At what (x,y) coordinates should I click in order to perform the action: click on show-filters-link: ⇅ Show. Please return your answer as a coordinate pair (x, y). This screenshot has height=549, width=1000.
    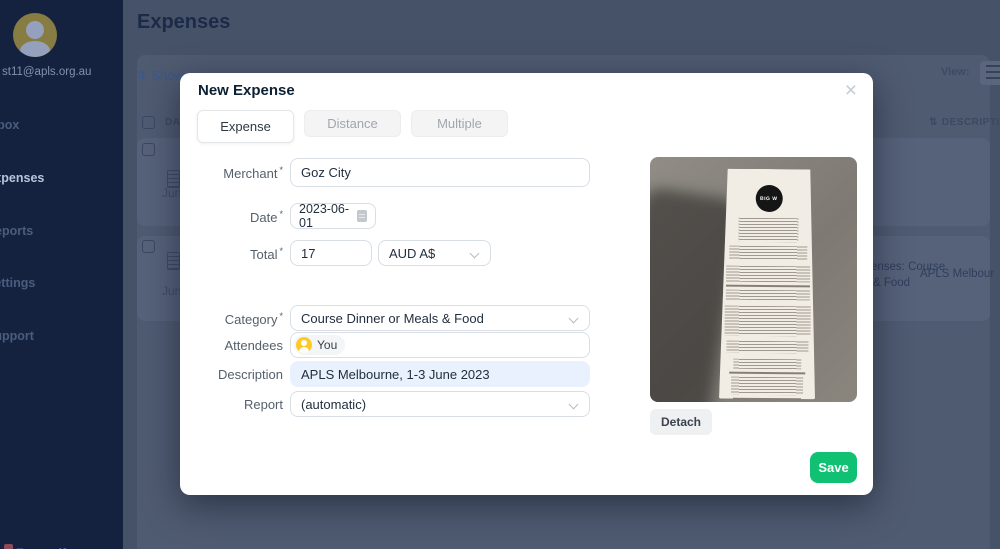
    Looking at the image, I should click on (160, 75).